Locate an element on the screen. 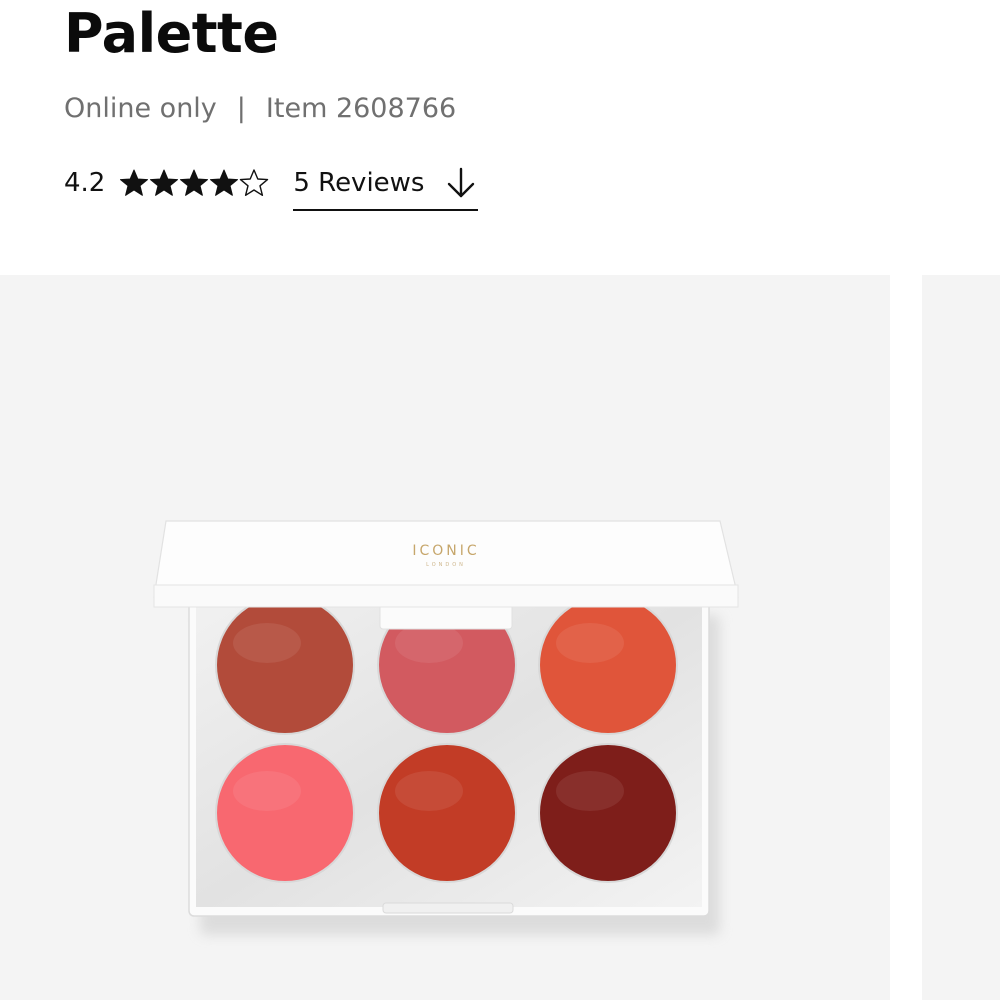  reviews-label: 5 Reviews is located at coordinates (359, 183).